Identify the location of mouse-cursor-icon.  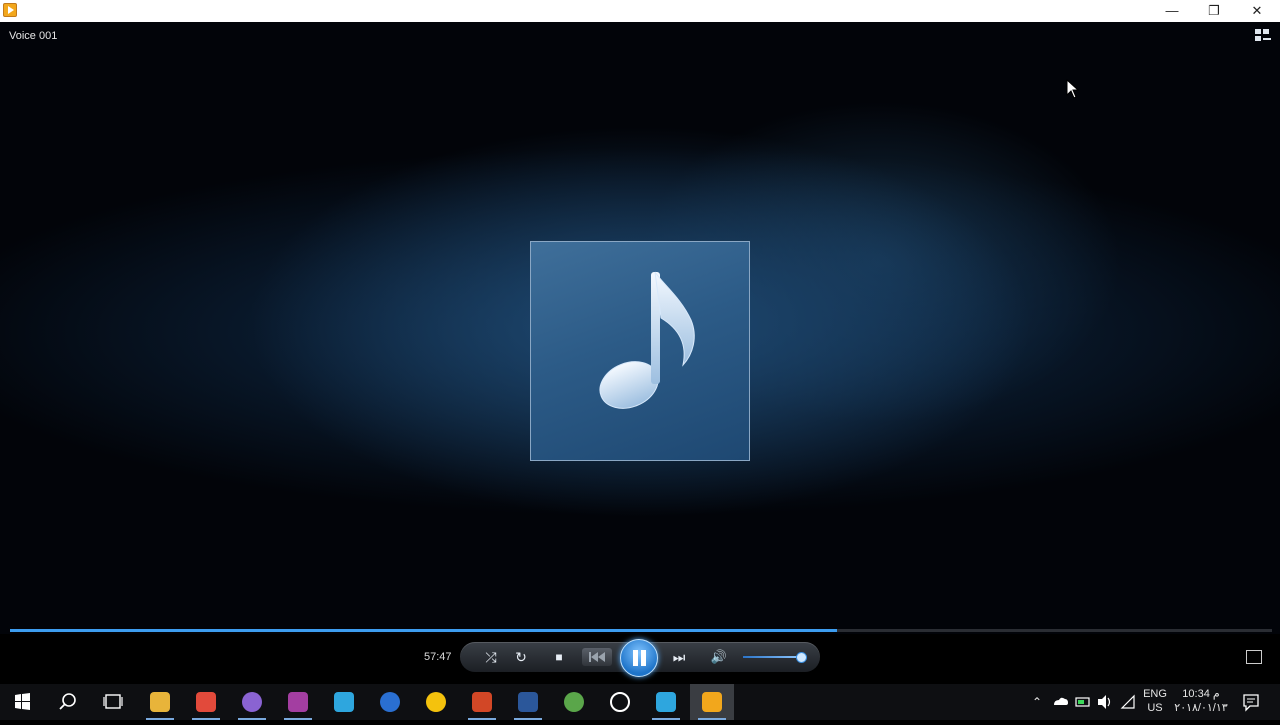
(1073, 89).